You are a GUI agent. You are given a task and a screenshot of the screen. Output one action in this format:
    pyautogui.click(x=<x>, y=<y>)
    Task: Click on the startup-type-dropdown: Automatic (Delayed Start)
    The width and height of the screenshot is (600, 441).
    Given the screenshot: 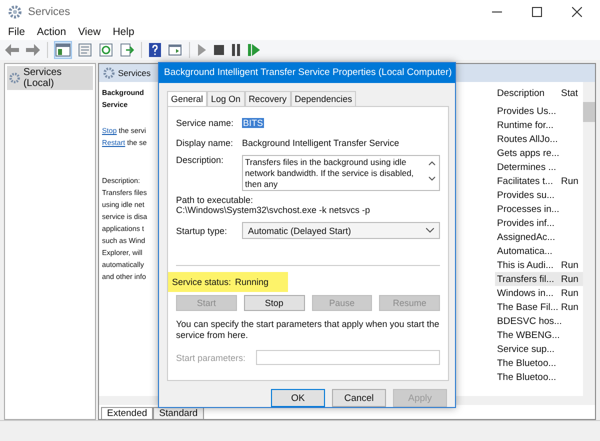 What is the action you would take?
    pyautogui.click(x=341, y=231)
    